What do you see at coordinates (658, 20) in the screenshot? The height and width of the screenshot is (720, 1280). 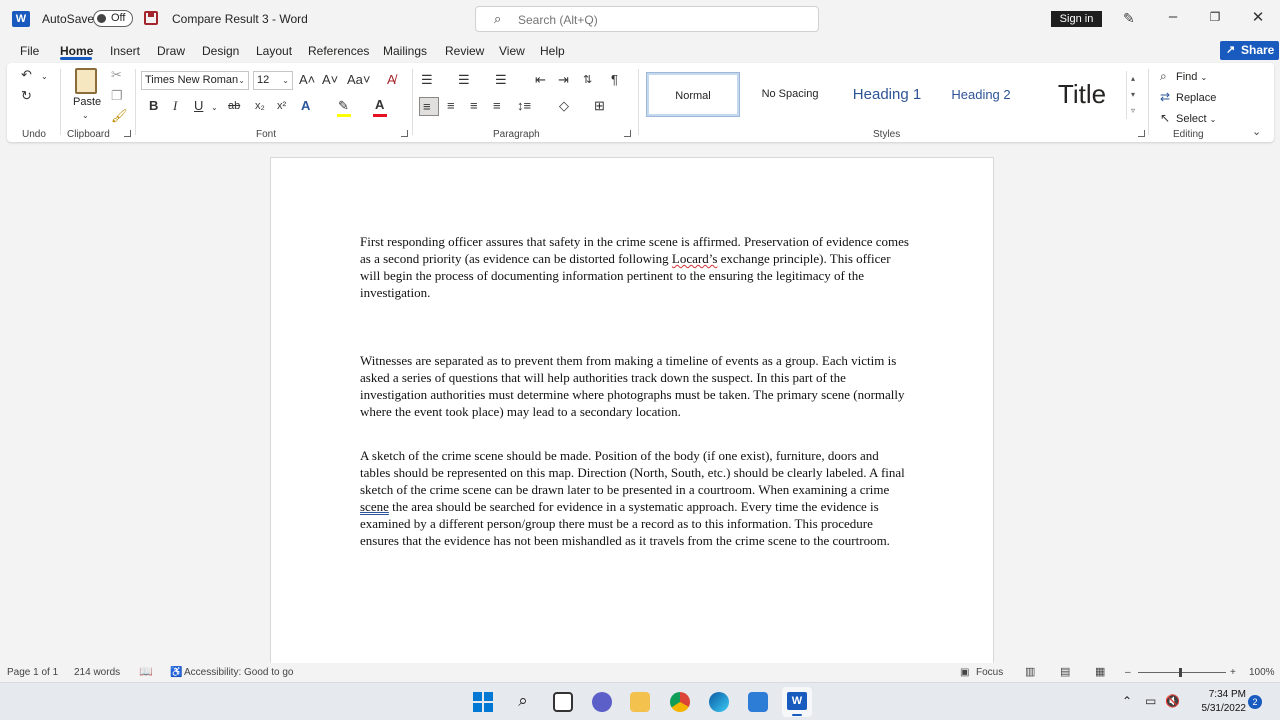 I see `search-input` at bounding box center [658, 20].